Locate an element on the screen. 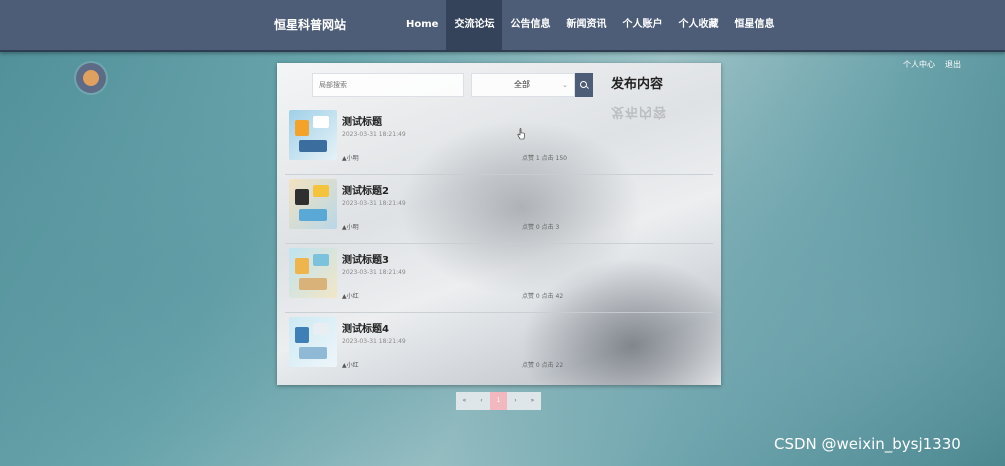  category-select-value: 全部 is located at coordinates (522, 84).